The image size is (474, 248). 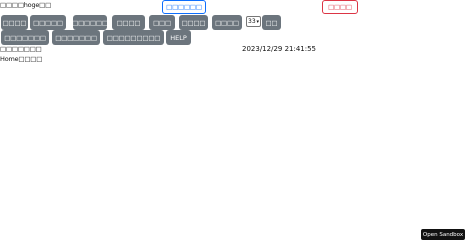 I want to click on menu-button-10: □□□□□□□□□, so click(x=133, y=37).